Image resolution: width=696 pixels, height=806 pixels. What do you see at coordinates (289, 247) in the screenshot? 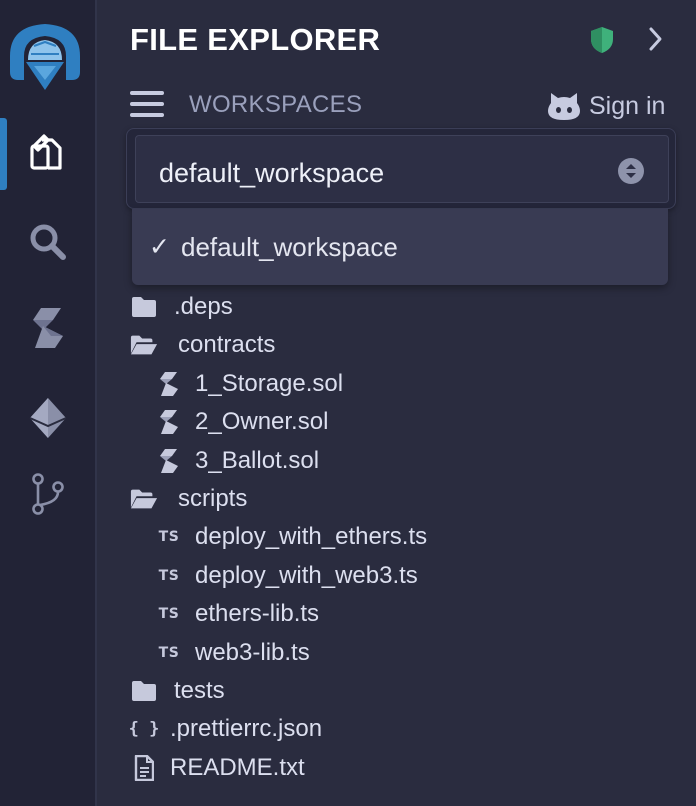
I see `workspace-option: default_workspace` at bounding box center [289, 247].